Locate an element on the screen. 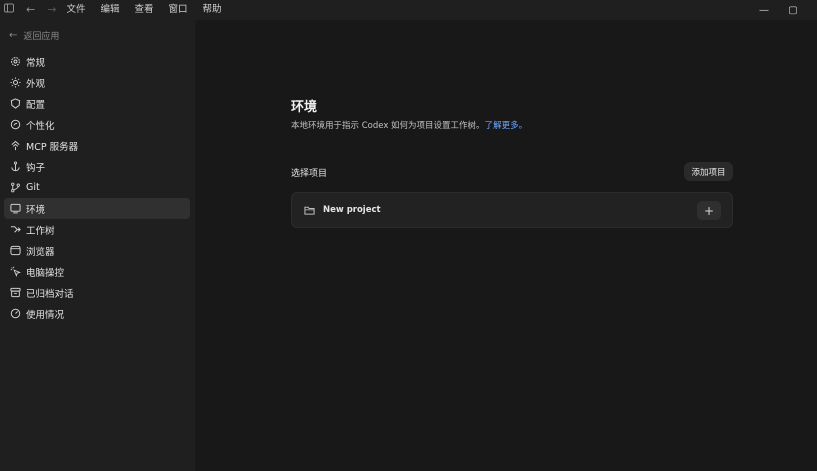 The height and width of the screenshot is (471, 817). back-to-app-link: ← 返回应用 is located at coordinates (34, 35).